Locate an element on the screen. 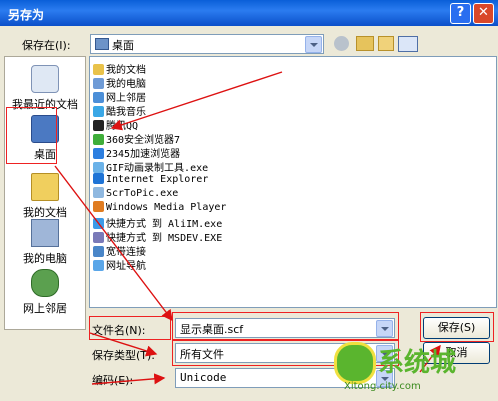 This screenshot has width=498, height=401. list-item: 快捷方式 到 AliIM.exe is located at coordinates (157, 222).